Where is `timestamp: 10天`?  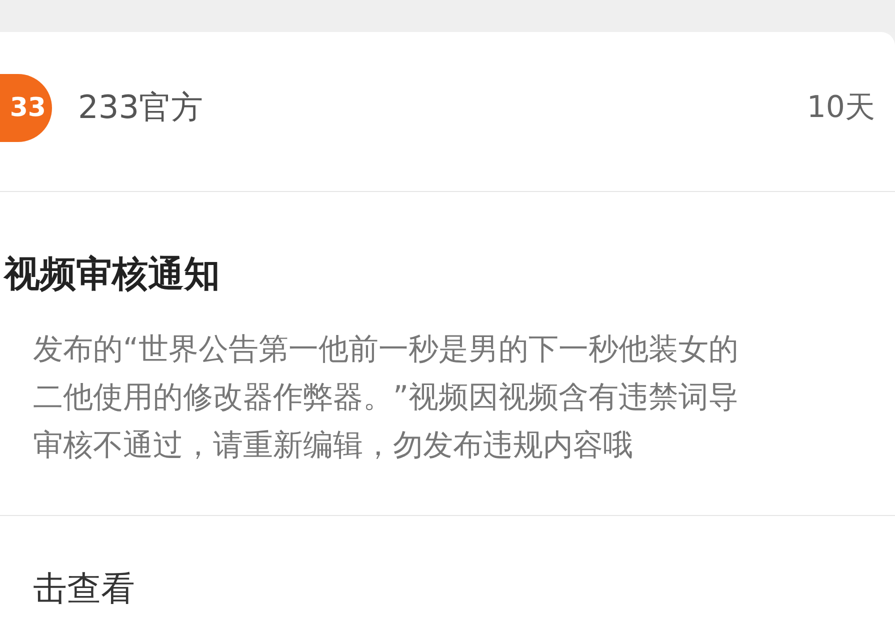 timestamp: 10天 is located at coordinates (840, 108).